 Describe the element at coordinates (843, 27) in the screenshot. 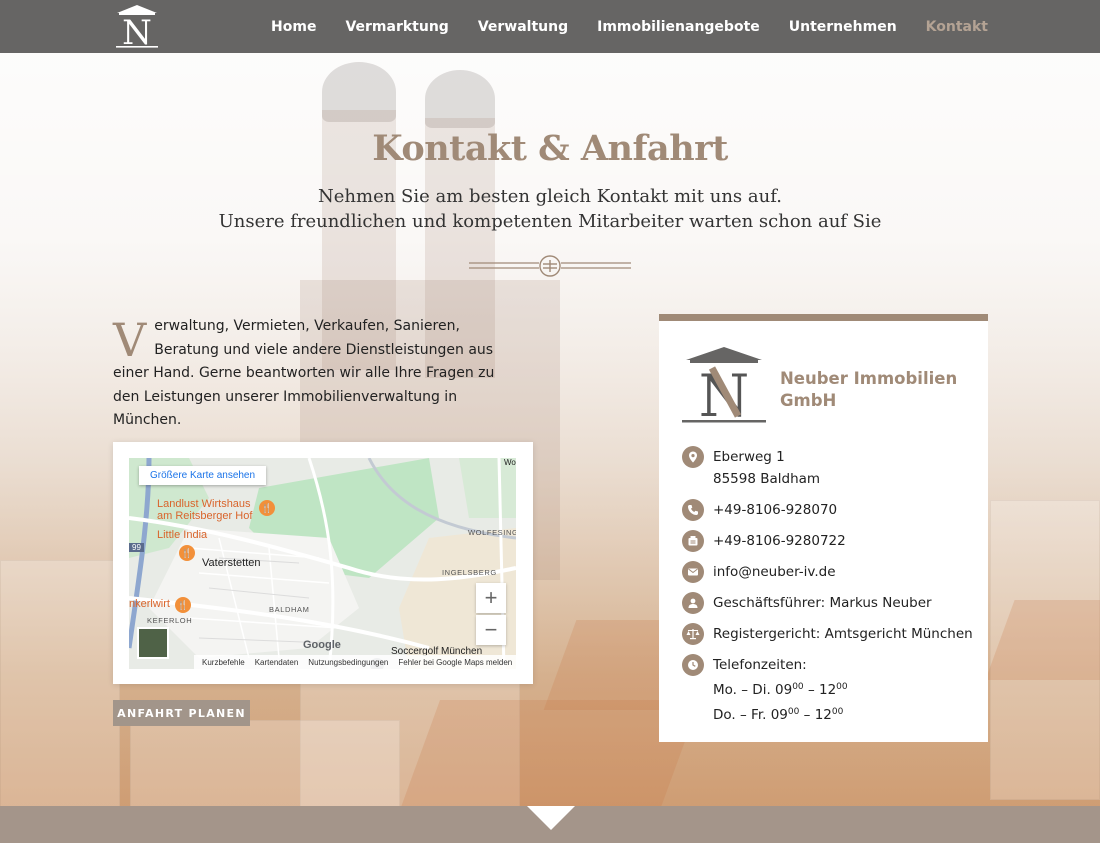

I see `nav-unternehmen: Unternehmen` at that location.